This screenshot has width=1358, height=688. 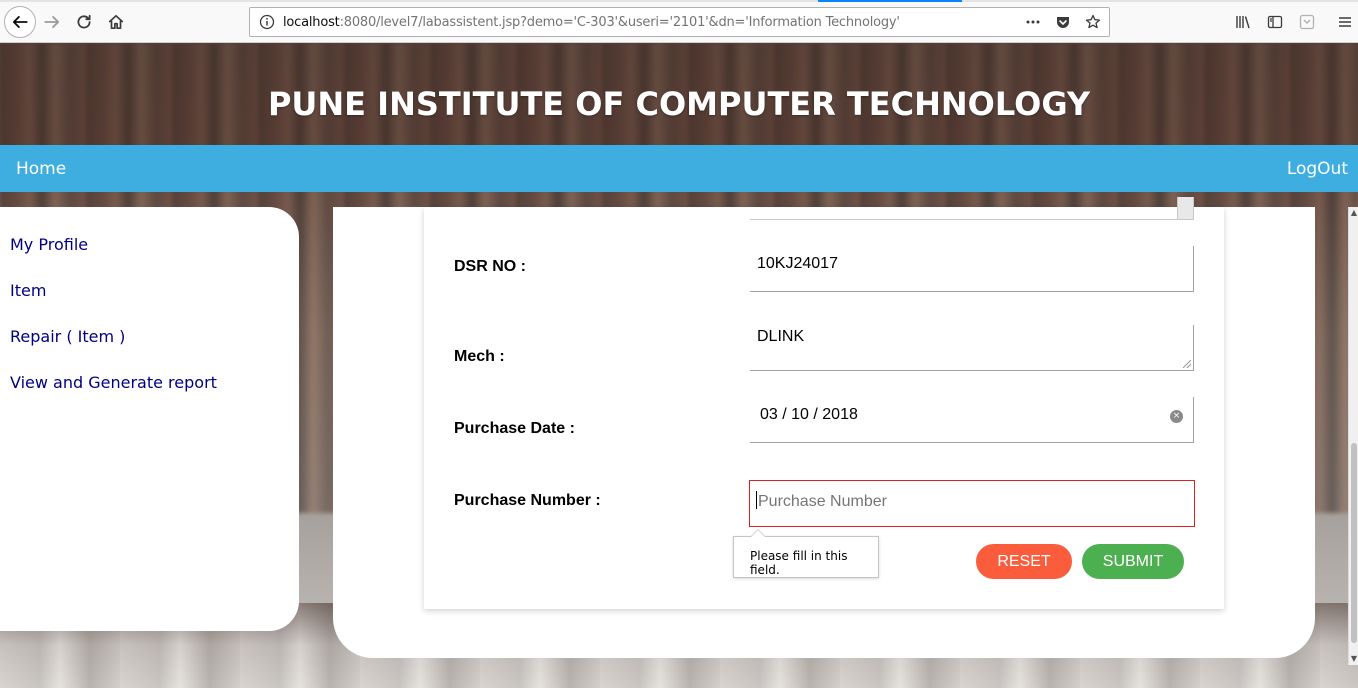 I want to click on validation-tooltip: Please fill in this field., so click(x=806, y=553).